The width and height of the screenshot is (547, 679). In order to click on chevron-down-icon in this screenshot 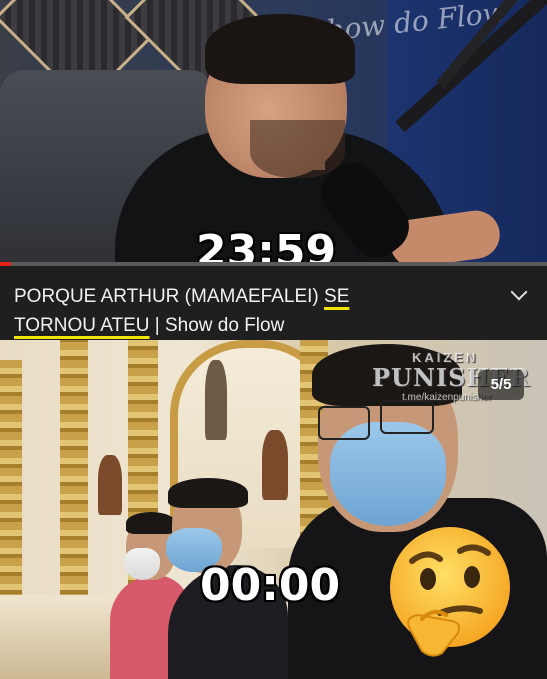, I will do `click(519, 292)`.